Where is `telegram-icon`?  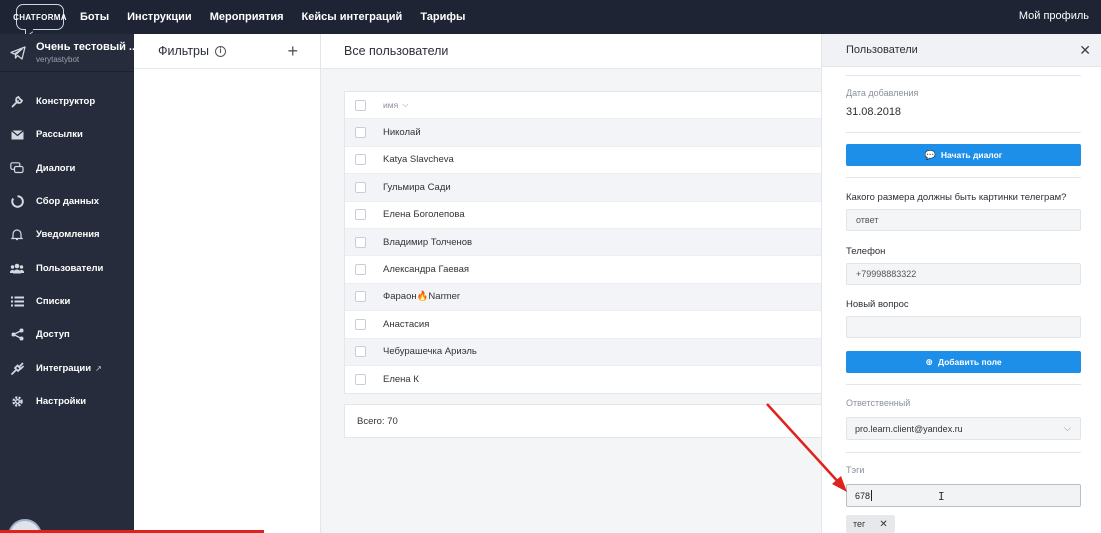 telegram-icon is located at coordinates (18, 53).